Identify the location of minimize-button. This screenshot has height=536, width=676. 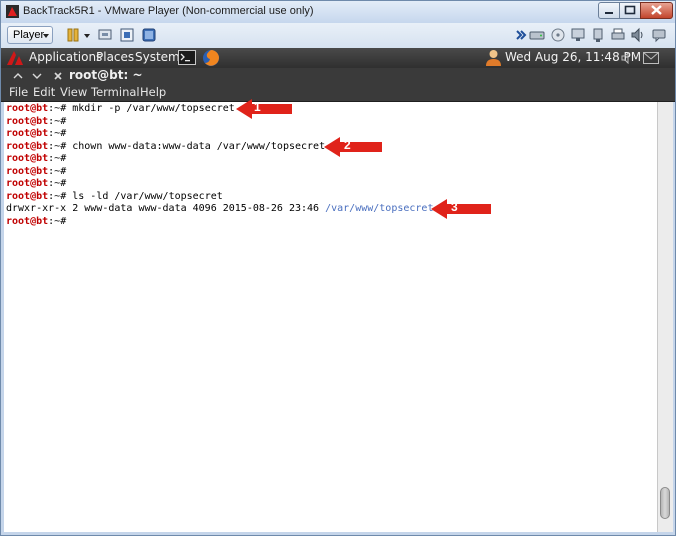
(609, 10).